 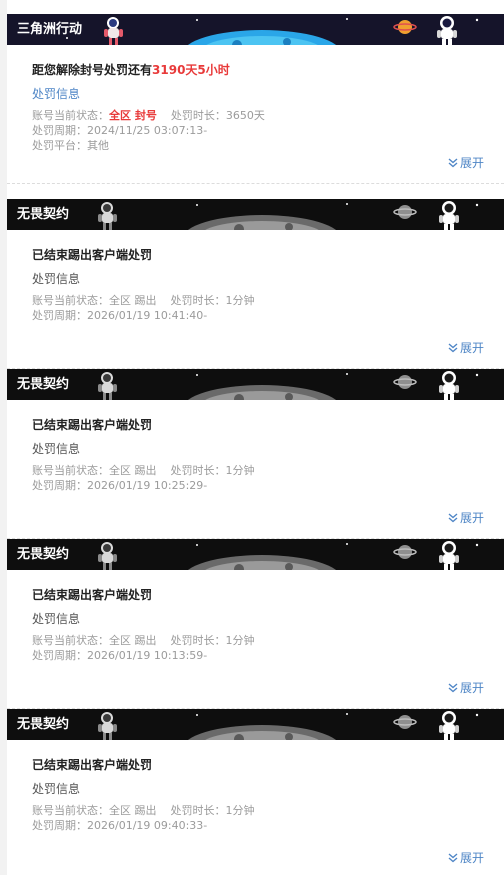 I want to click on period-line: 处罚周期：2026/01/19 10:25:29-, so click(x=258, y=485).